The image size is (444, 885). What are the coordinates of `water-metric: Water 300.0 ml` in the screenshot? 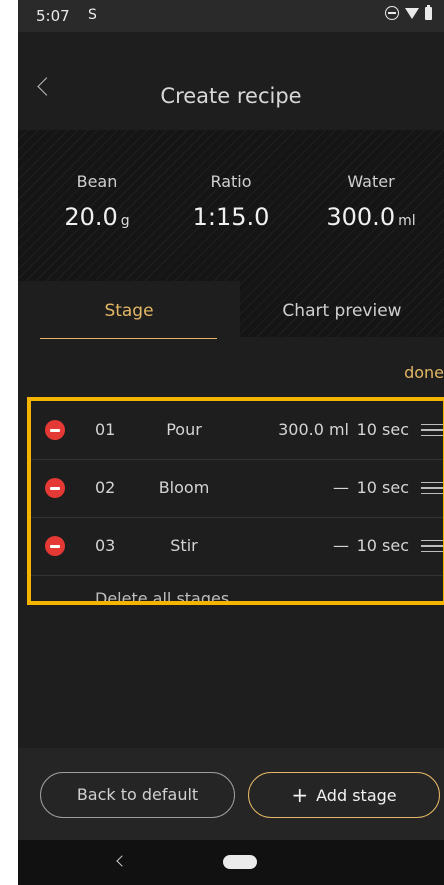 It's located at (371, 201).